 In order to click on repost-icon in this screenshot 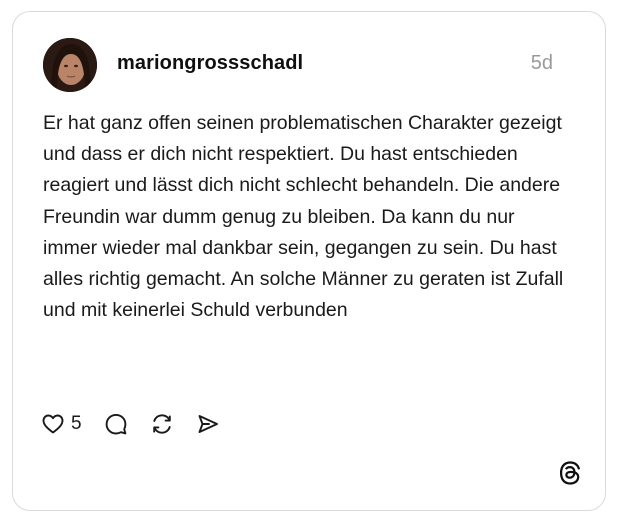, I will do `click(161, 424)`.